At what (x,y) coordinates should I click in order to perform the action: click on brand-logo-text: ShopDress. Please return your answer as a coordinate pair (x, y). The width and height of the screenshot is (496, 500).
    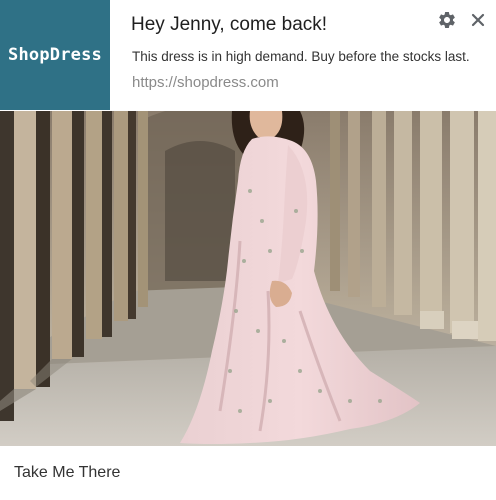
    Looking at the image, I should click on (55, 55).